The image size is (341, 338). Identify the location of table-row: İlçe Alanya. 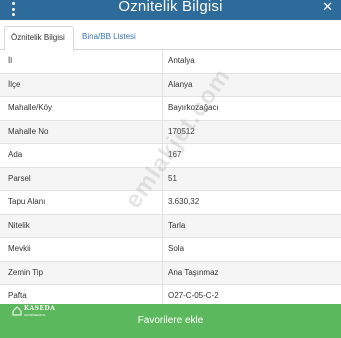
(170, 85).